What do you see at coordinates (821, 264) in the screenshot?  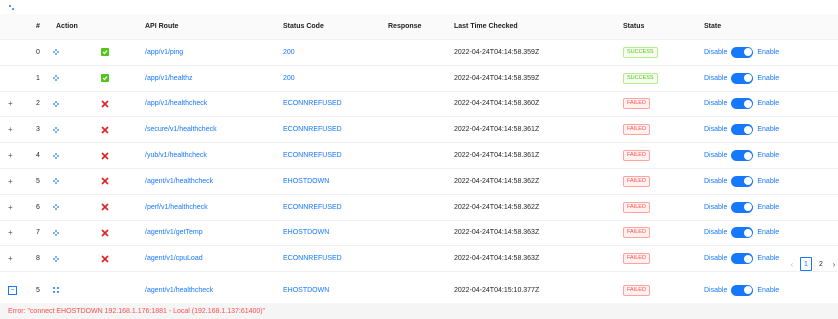 I see `page-2: 2` at bounding box center [821, 264].